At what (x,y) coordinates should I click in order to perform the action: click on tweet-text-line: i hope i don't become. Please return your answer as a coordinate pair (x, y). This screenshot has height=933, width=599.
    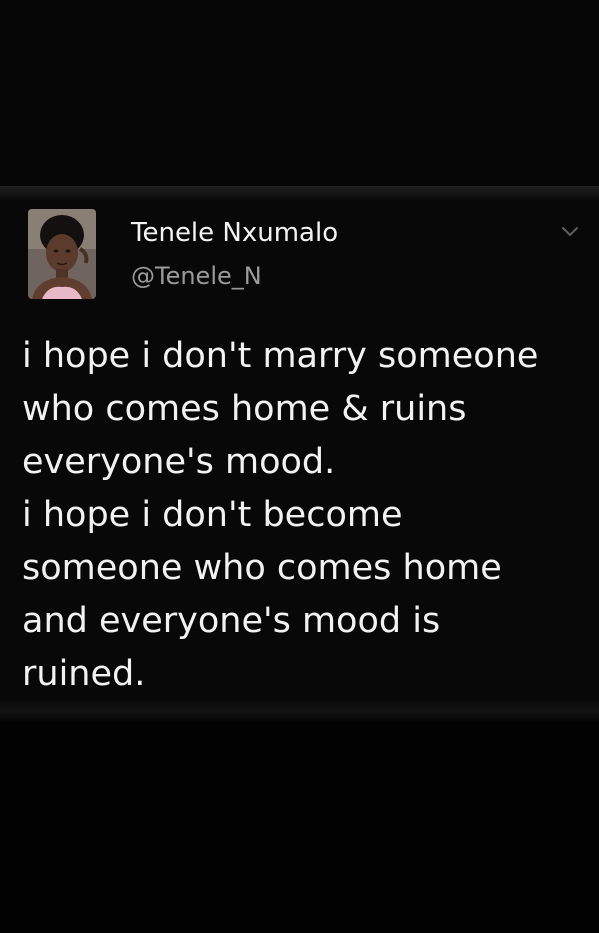
    Looking at the image, I should click on (212, 515).